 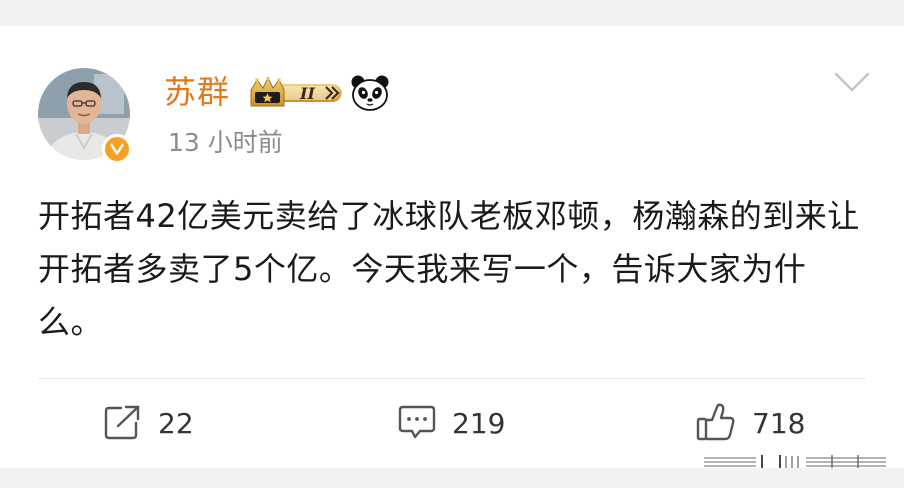 I want to click on chevron-down-icon, so click(x=852, y=82).